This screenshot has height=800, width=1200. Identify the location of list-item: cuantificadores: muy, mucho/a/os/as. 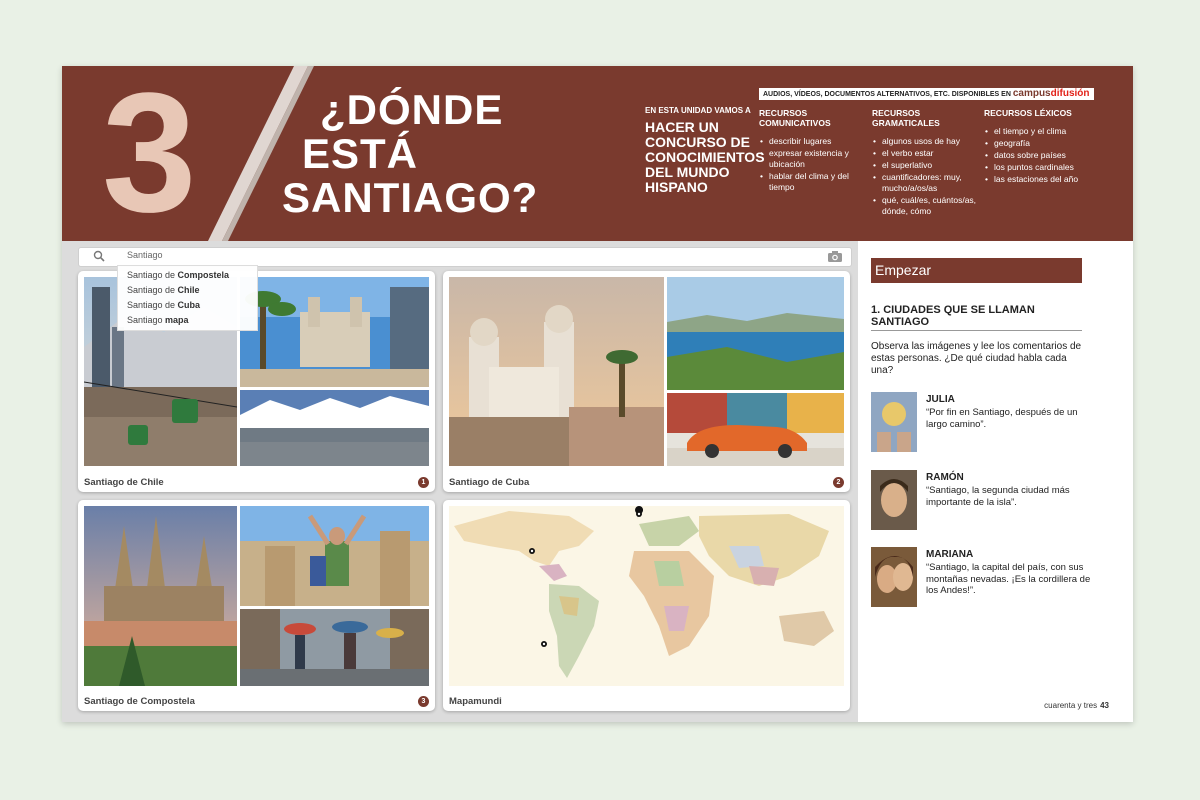
(925, 183).